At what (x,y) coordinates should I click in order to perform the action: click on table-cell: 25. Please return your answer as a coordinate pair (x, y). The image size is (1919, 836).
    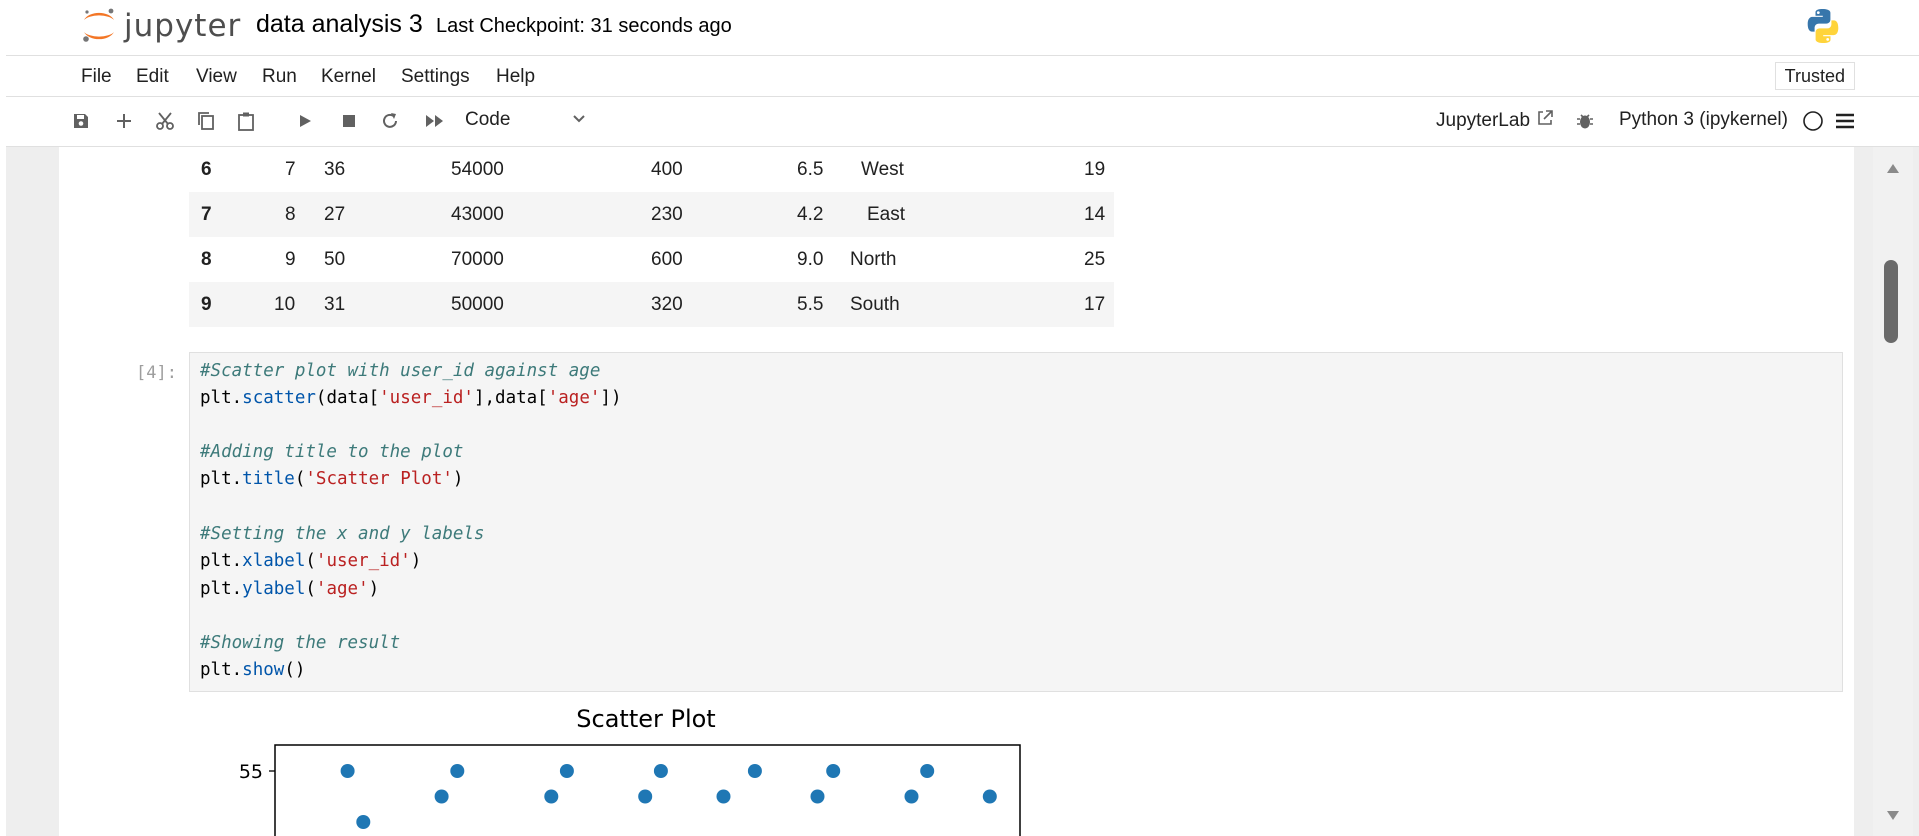
    Looking at the image, I should click on (1095, 259).